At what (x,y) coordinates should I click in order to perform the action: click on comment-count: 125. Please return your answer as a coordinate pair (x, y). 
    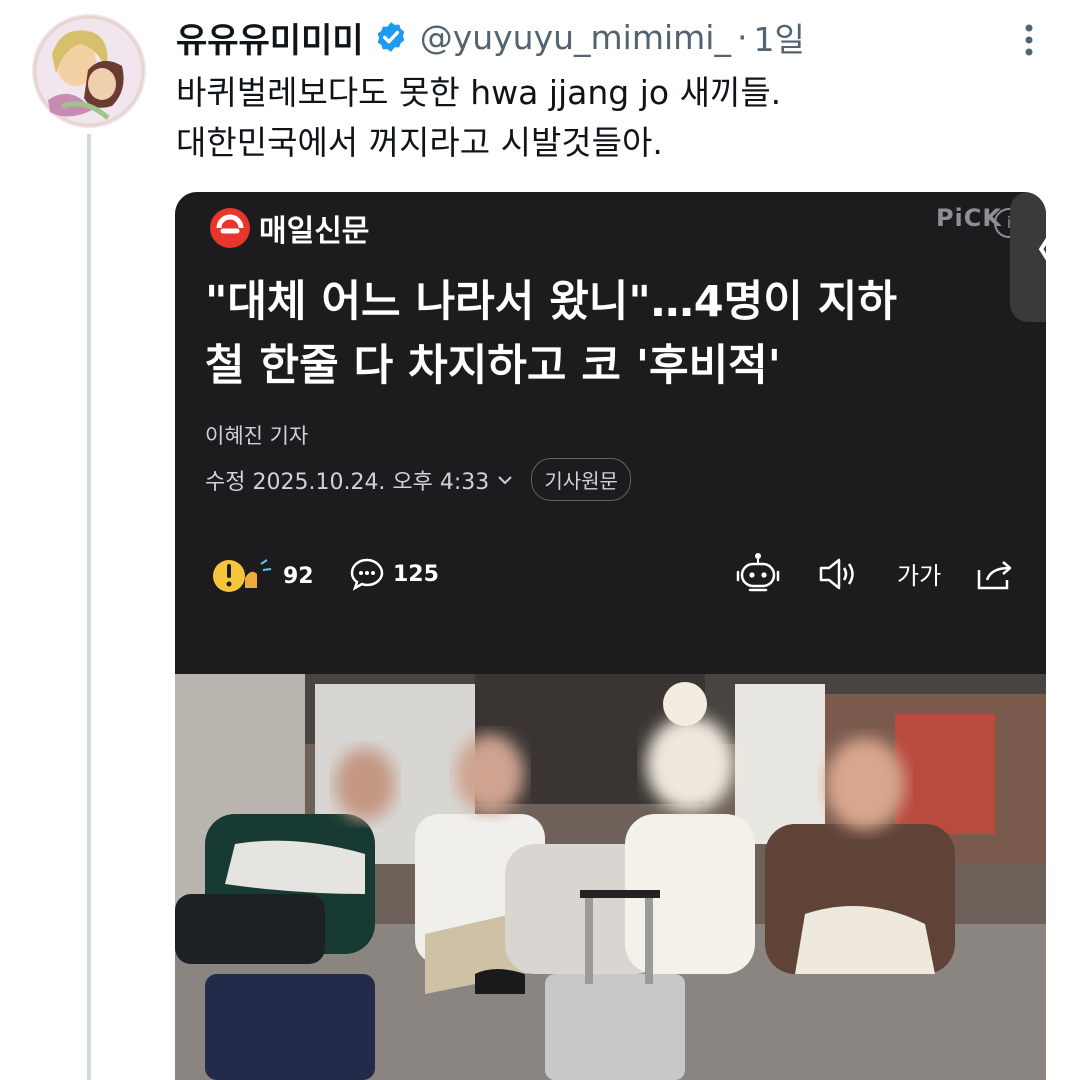
    Looking at the image, I should click on (416, 574).